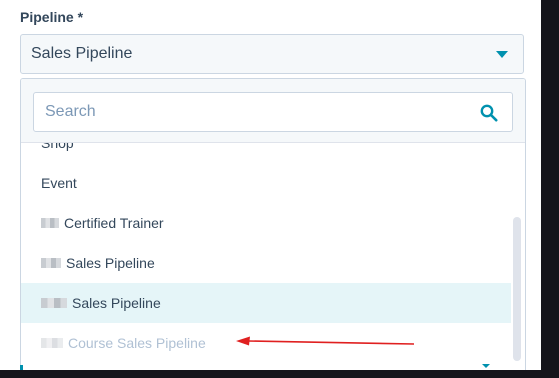 The width and height of the screenshot is (559, 378). I want to click on search-placeholder: Search, so click(70, 111).